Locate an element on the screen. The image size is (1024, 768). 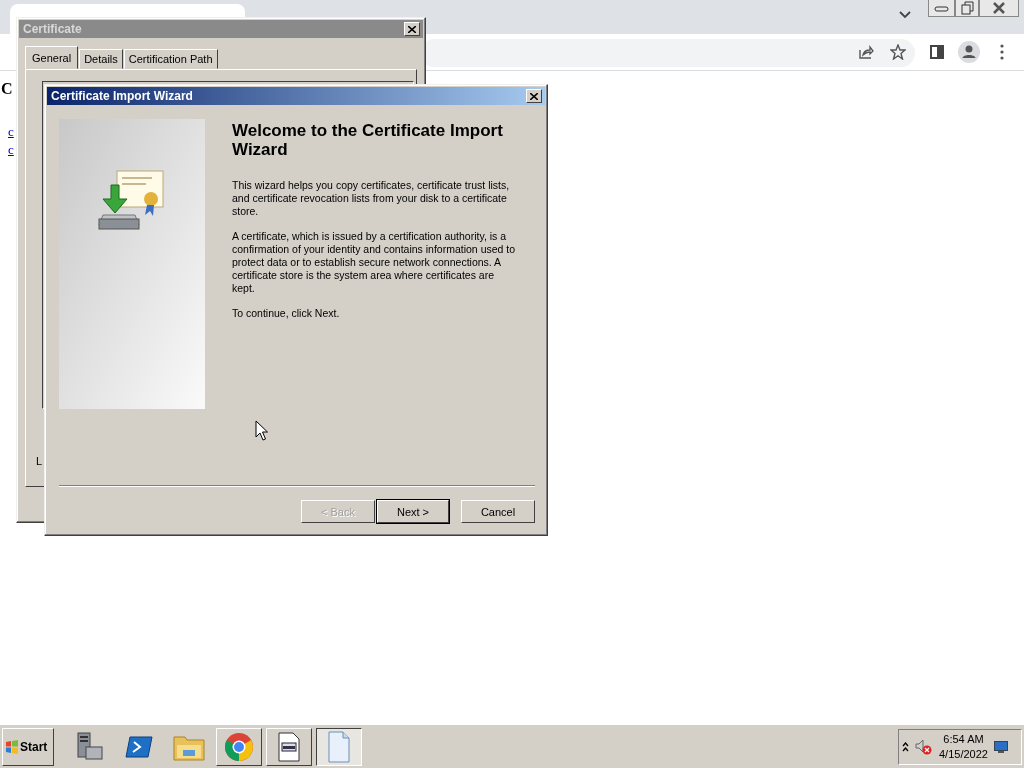
minimize-icon is located at coordinates (941, 8).